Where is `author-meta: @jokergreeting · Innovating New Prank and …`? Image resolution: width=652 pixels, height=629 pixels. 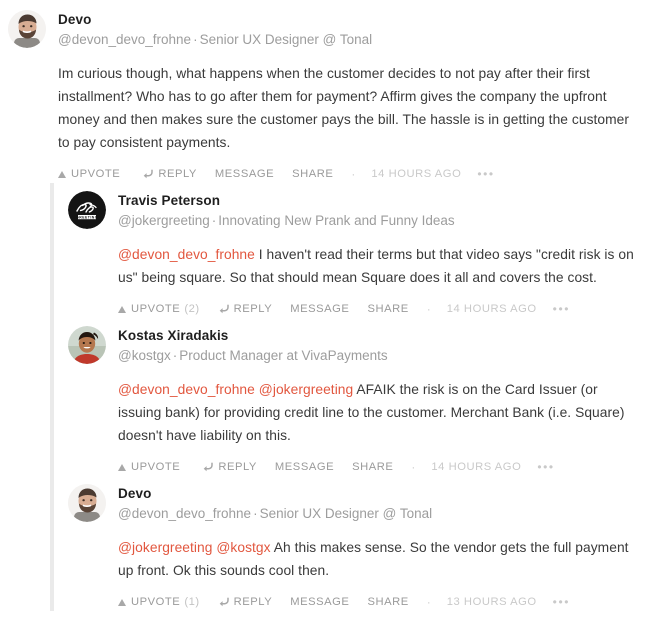
author-meta: @jokergreeting · Innovating New Prank and … is located at coordinates (379, 221).